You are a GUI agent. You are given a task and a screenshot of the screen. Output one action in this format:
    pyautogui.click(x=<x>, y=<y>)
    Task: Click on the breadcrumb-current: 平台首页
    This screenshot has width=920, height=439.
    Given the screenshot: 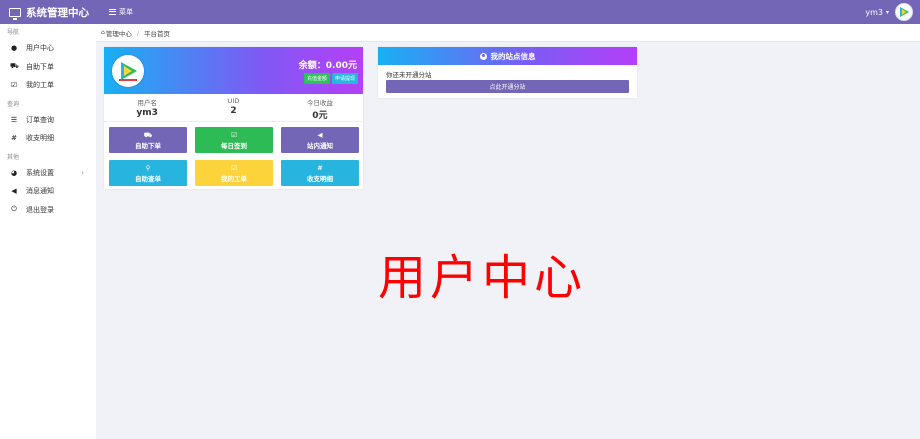 What is the action you would take?
    pyautogui.click(x=157, y=33)
    